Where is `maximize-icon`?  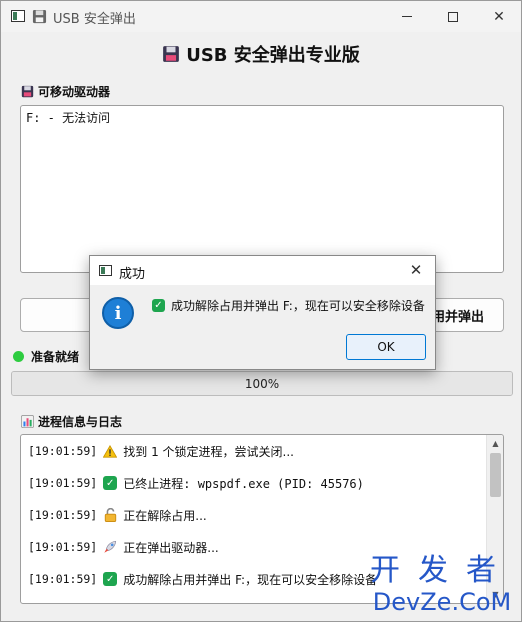 maximize-icon is located at coordinates (453, 16).